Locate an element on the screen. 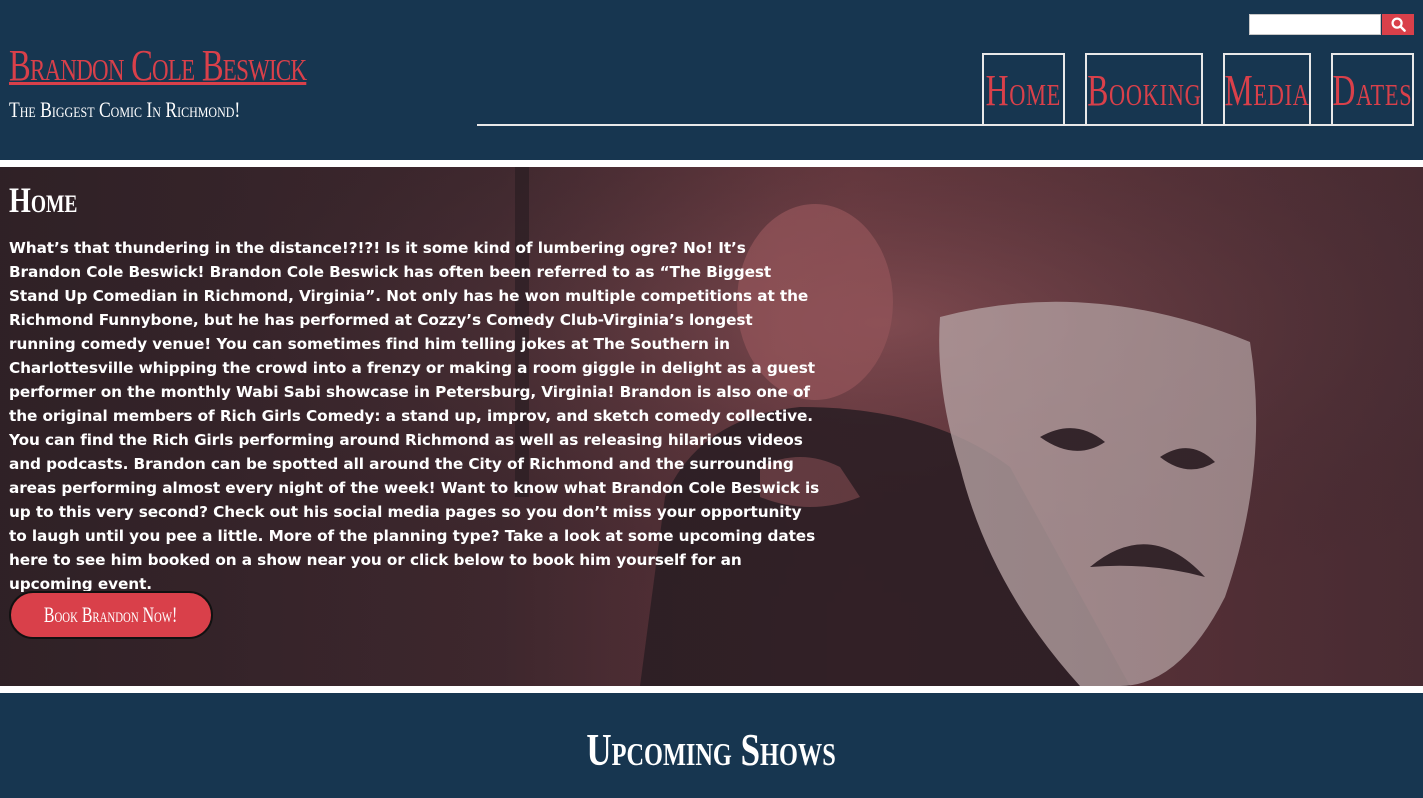 The width and height of the screenshot is (1423, 798). book-button-label: Book Brandon Now! is located at coordinates (111, 614).